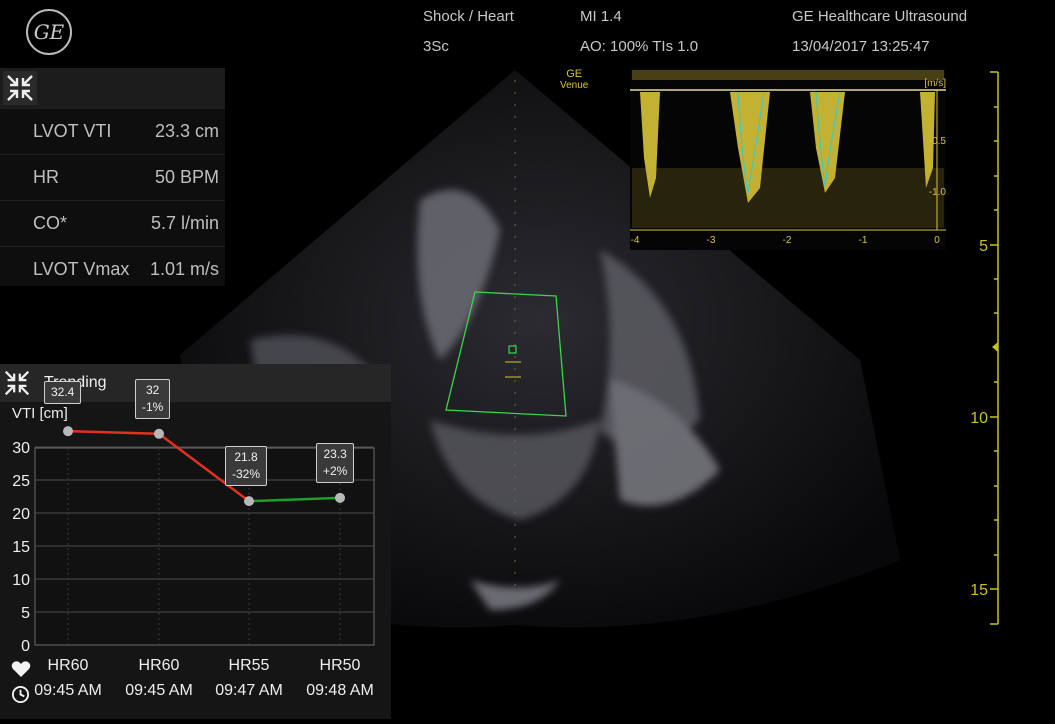 This screenshot has height=724, width=1055. What do you see at coordinates (81, 269) in the screenshot?
I see `measurement-label: LVOT Vmax` at bounding box center [81, 269].